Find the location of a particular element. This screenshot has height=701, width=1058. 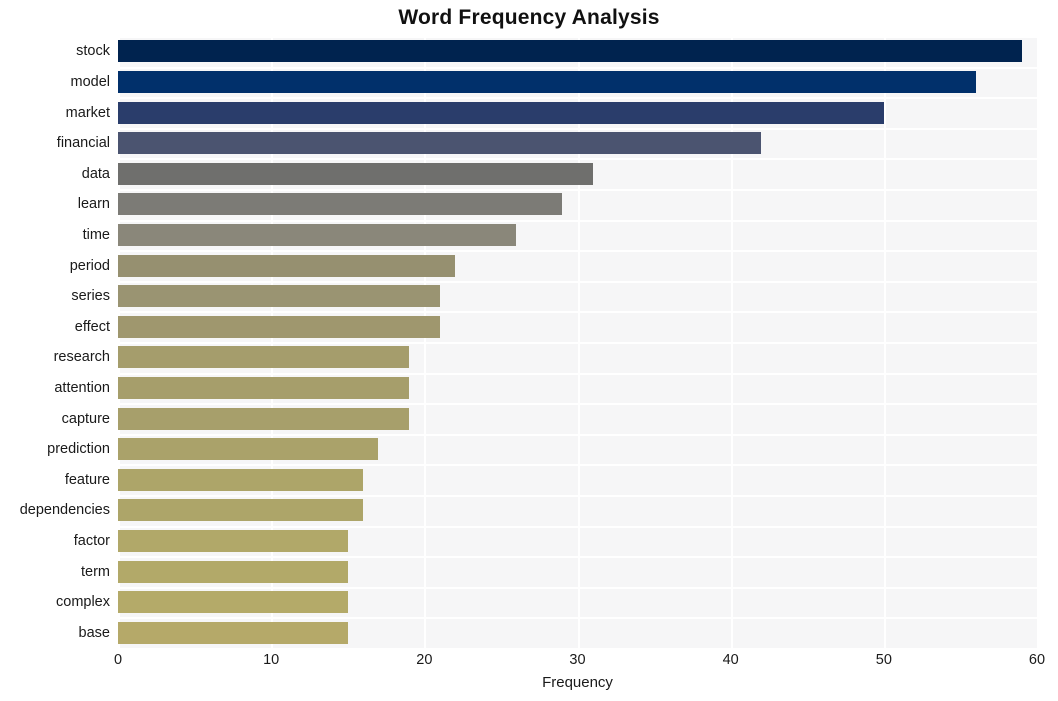

x-axis-tick-label: 60 is located at coordinates (1037, 660).